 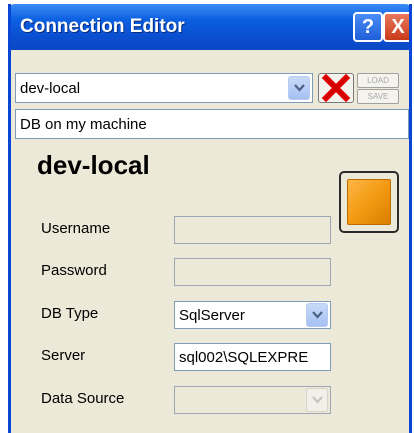 I want to click on password-field, so click(x=252, y=272).